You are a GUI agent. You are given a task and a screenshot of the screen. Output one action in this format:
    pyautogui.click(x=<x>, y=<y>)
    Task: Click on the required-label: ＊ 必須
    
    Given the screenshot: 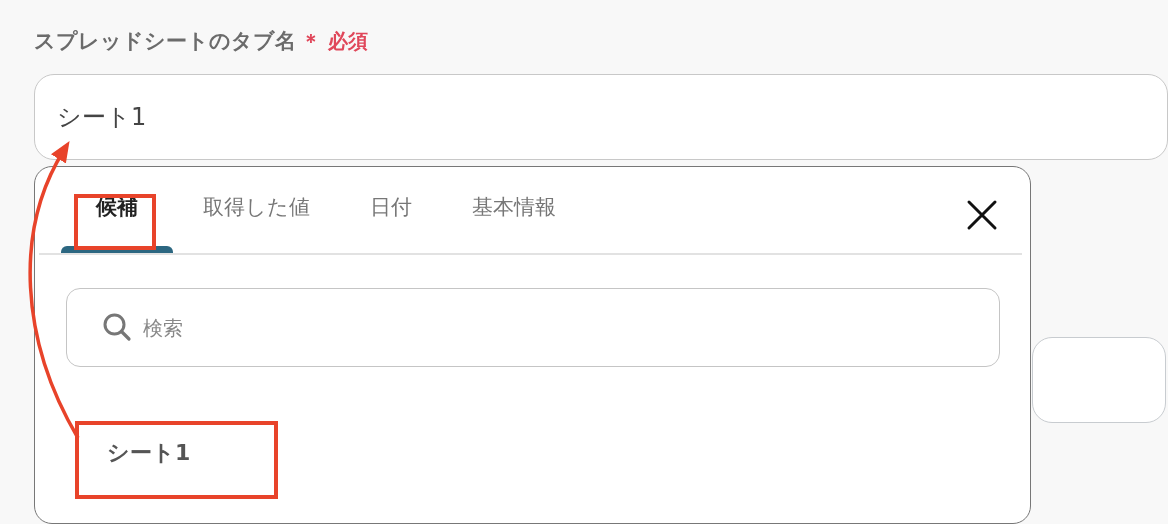 What is the action you would take?
    pyautogui.click(x=335, y=41)
    